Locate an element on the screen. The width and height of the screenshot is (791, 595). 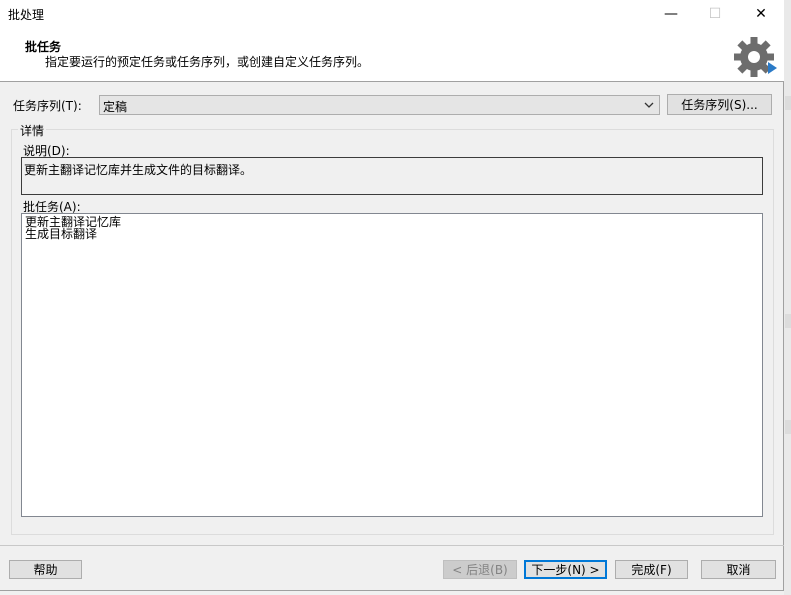
cancel-button: 取消 is located at coordinates (738, 569).